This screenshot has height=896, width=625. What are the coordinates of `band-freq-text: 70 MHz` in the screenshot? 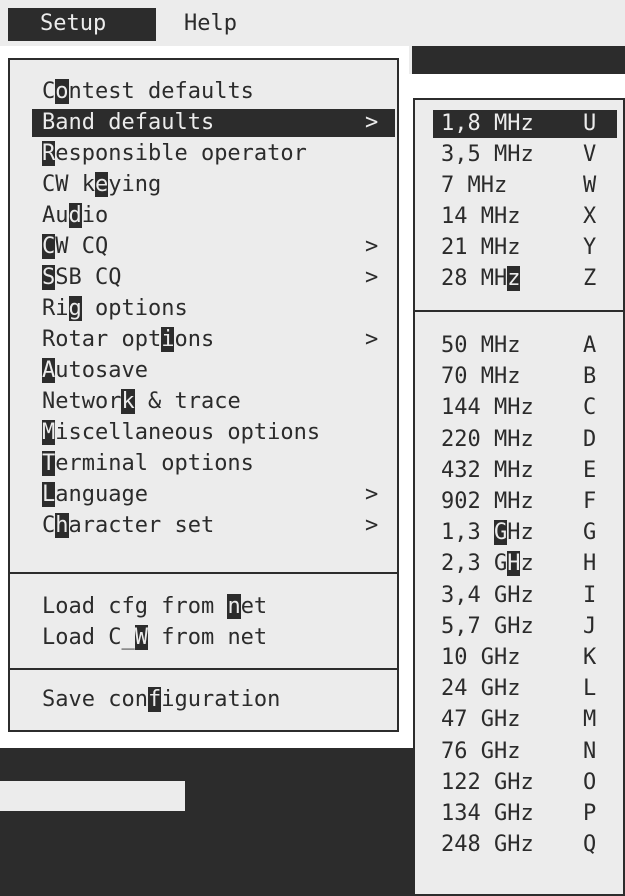 It's located at (481, 377).